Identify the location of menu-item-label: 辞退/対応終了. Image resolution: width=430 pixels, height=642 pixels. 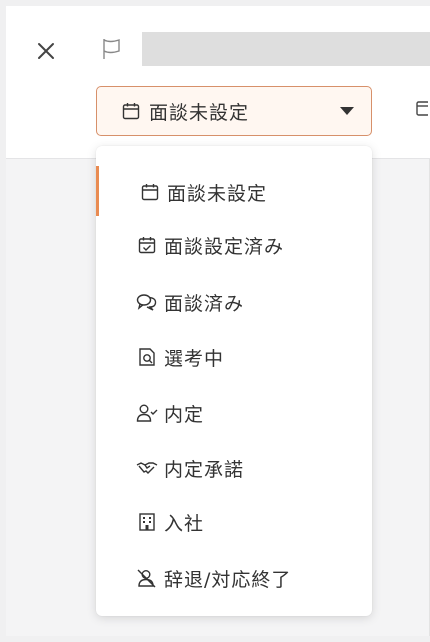
(228, 580).